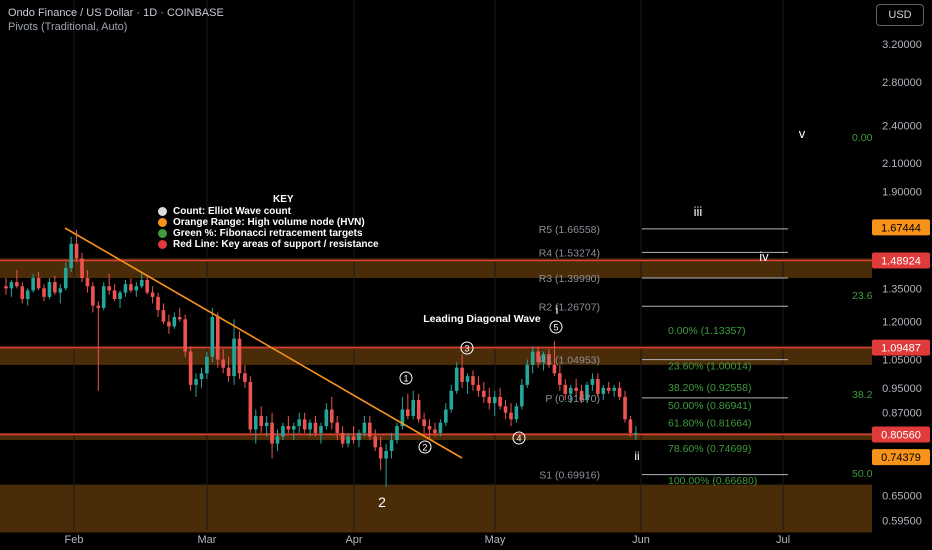 This screenshot has height=550, width=932. Describe the element at coordinates (862, 395) in the screenshot. I see `fib-label-right: 38.2` at that location.